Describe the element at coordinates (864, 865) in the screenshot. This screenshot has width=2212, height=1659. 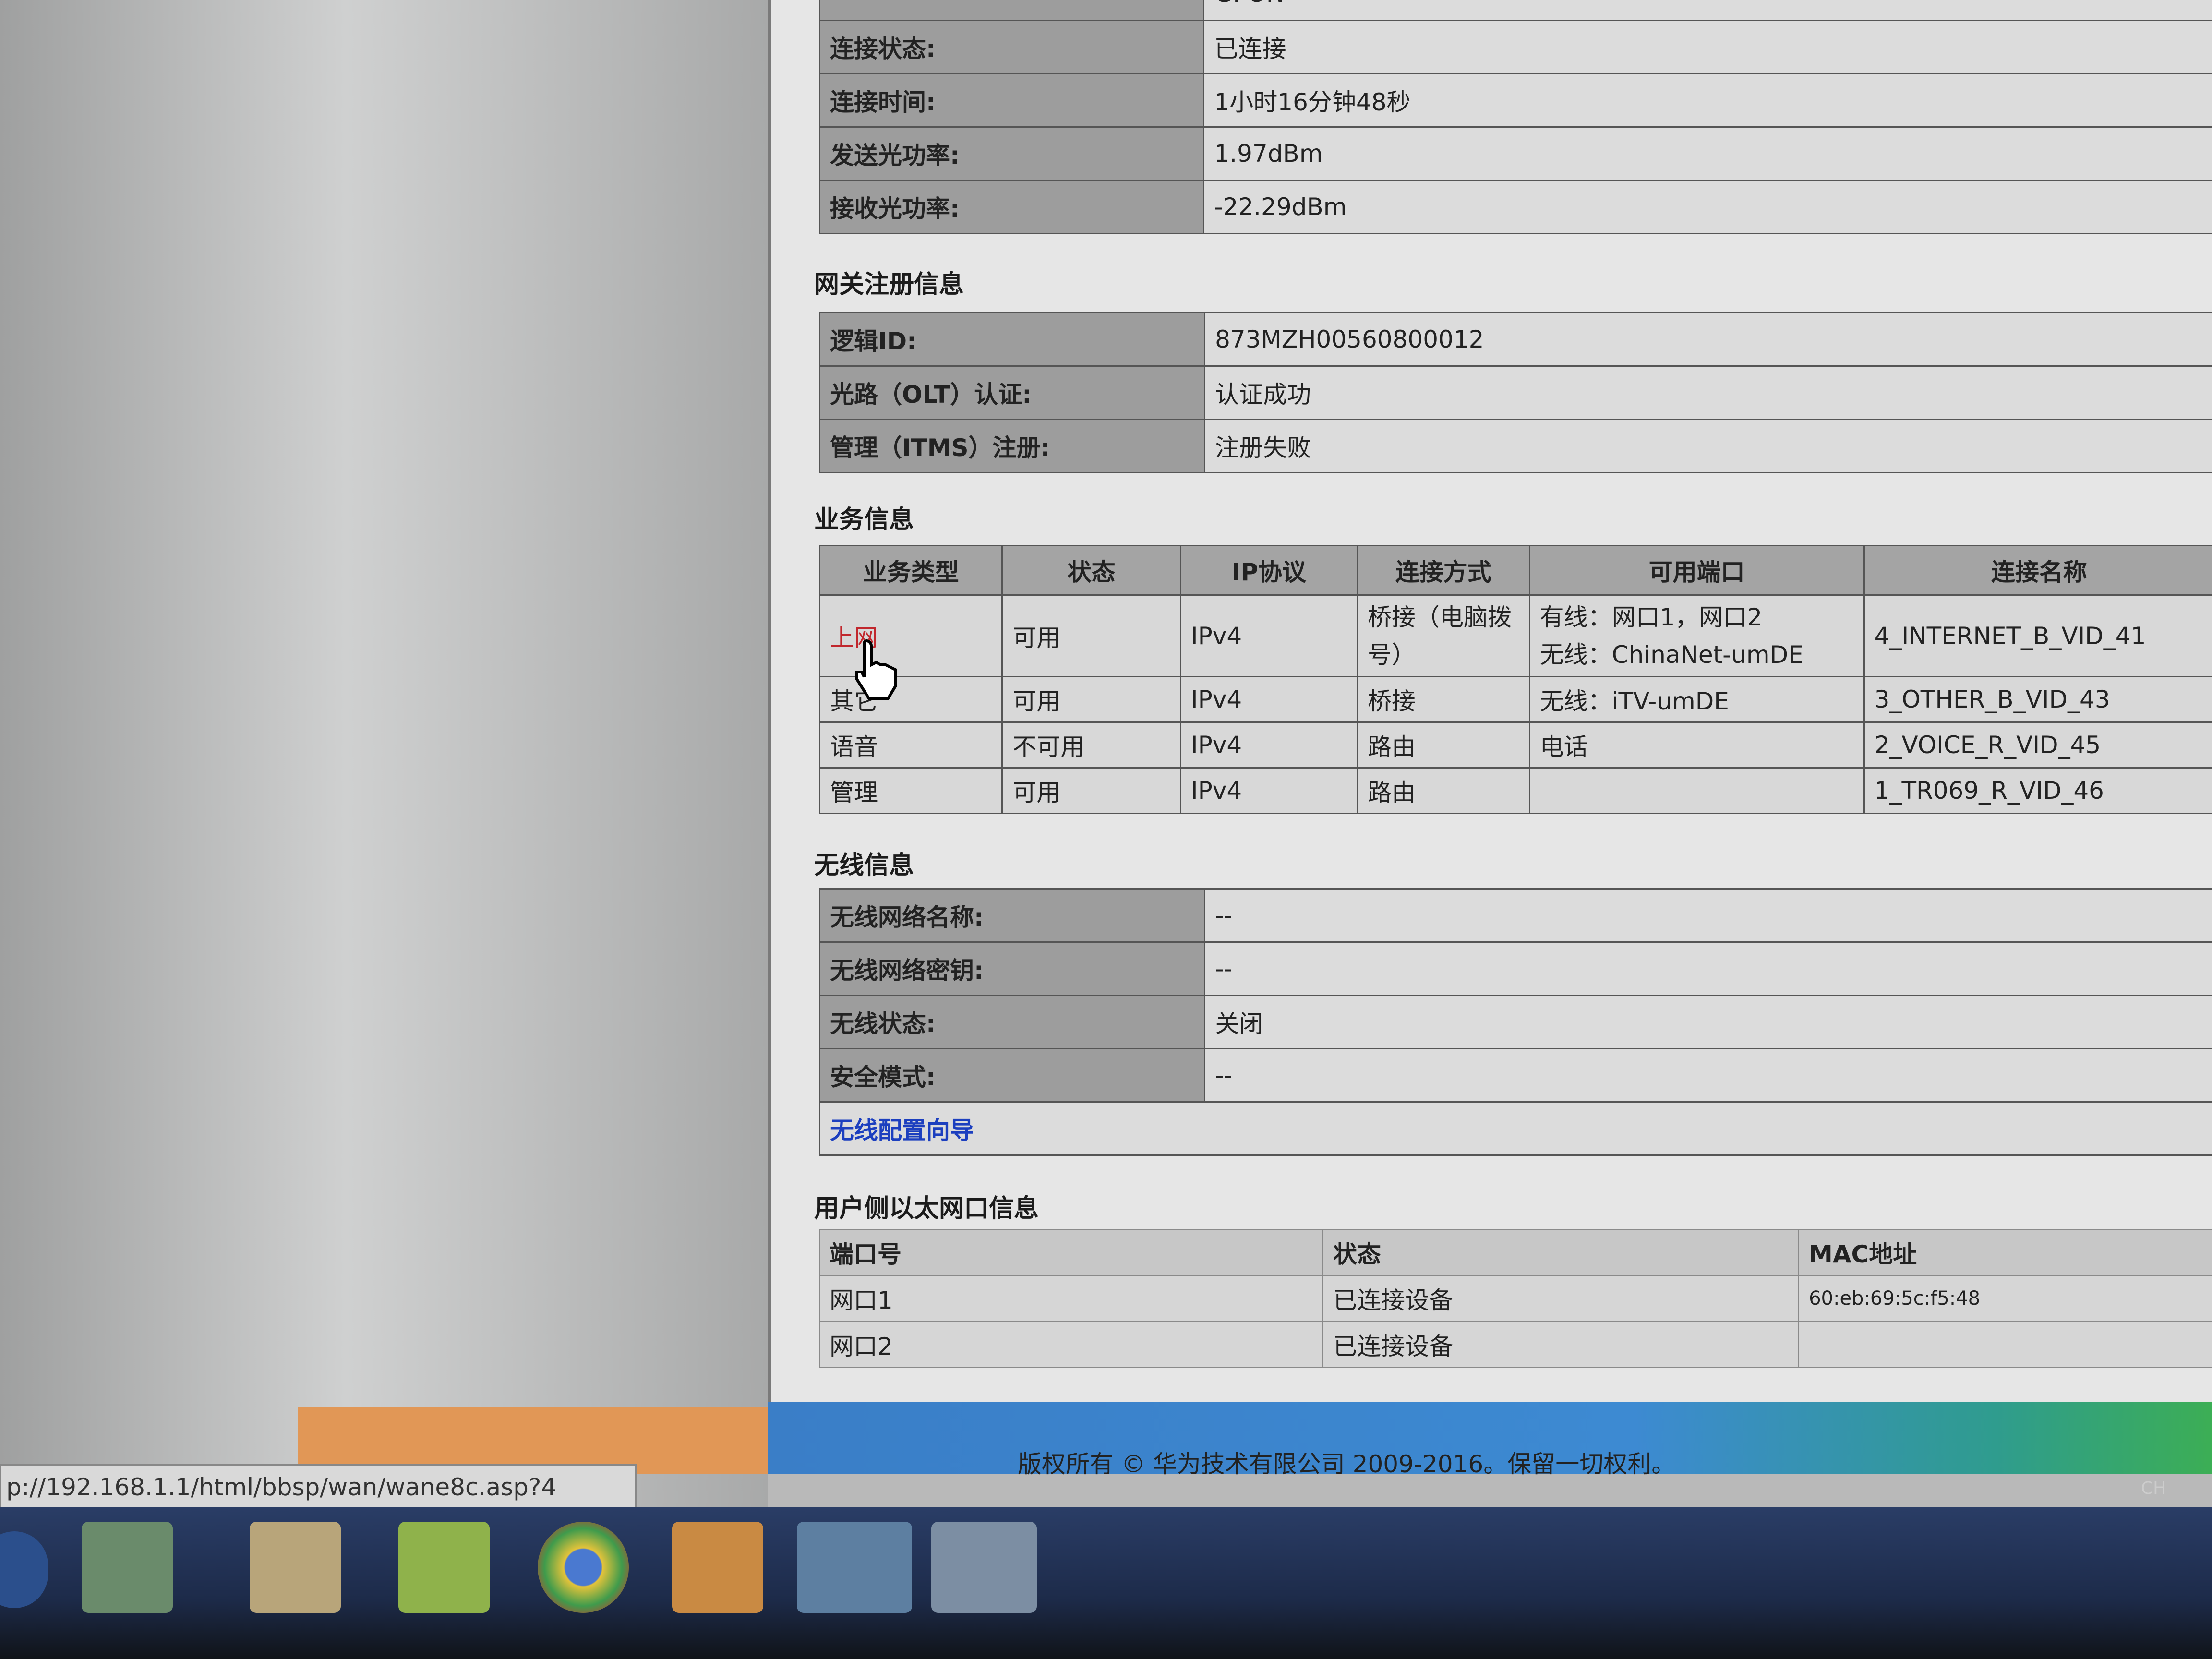
I see `wireless-section-title: 无线信息` at that location.